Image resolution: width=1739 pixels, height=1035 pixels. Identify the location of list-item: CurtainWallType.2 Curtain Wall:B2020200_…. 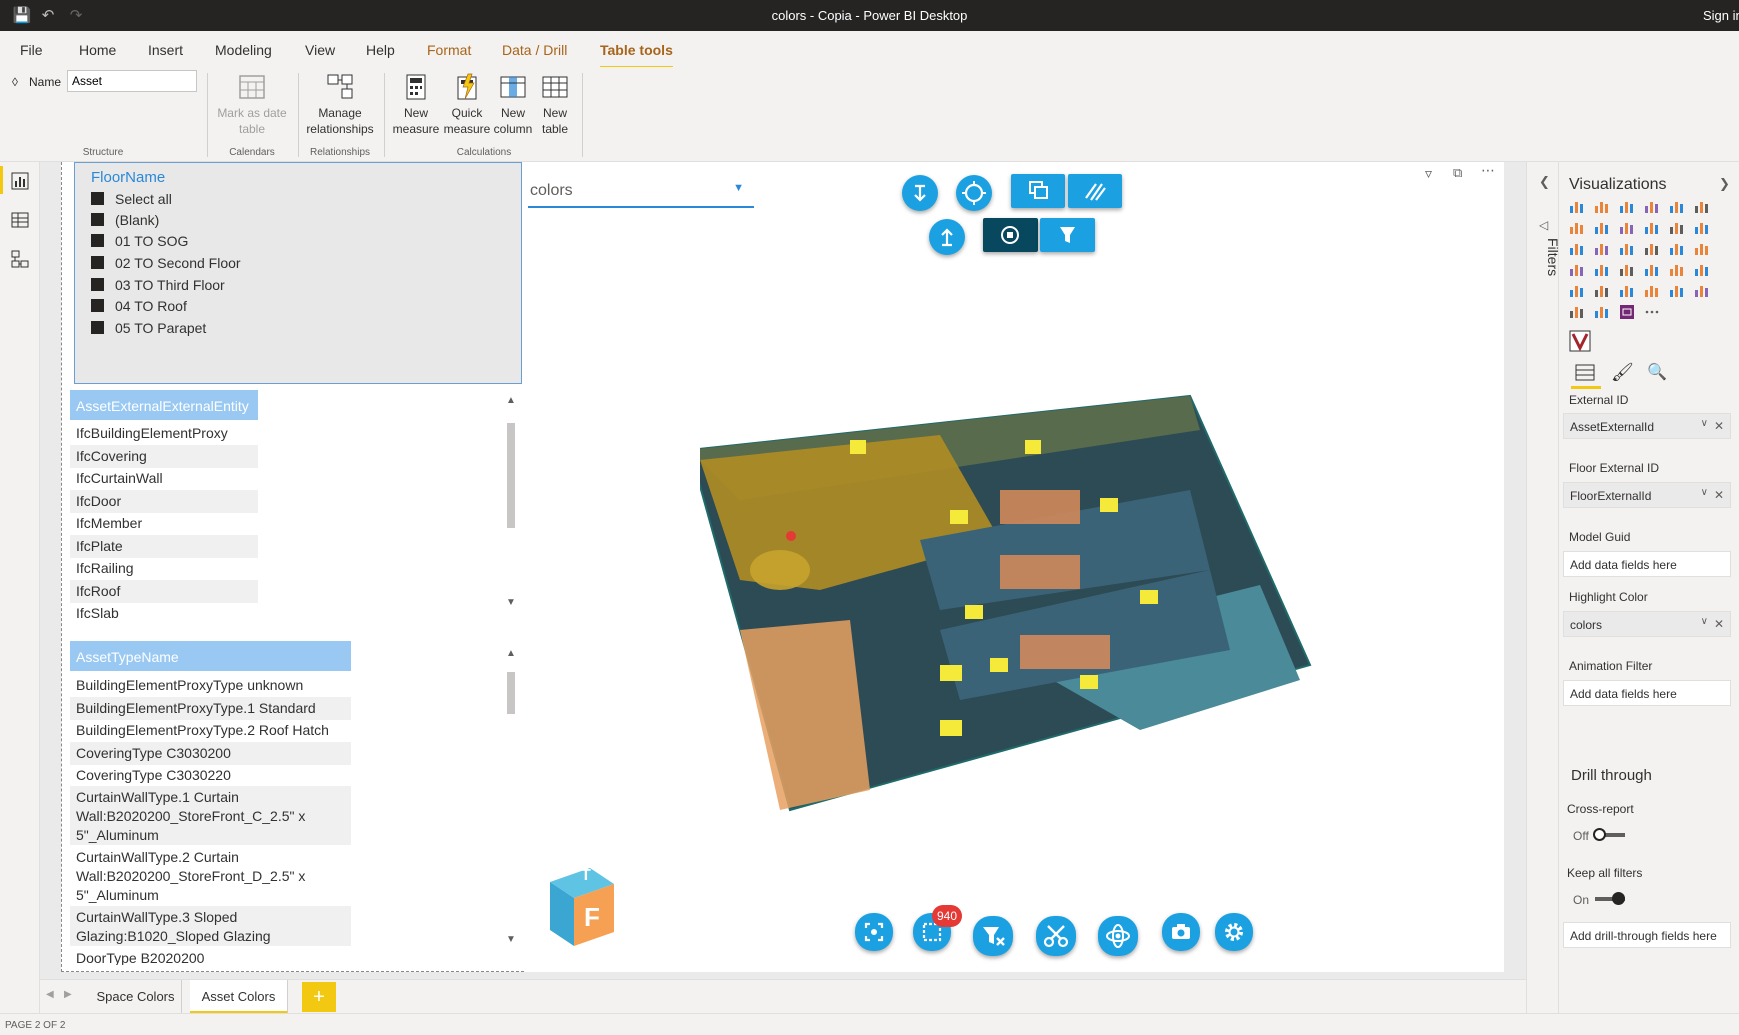
(210, 875).